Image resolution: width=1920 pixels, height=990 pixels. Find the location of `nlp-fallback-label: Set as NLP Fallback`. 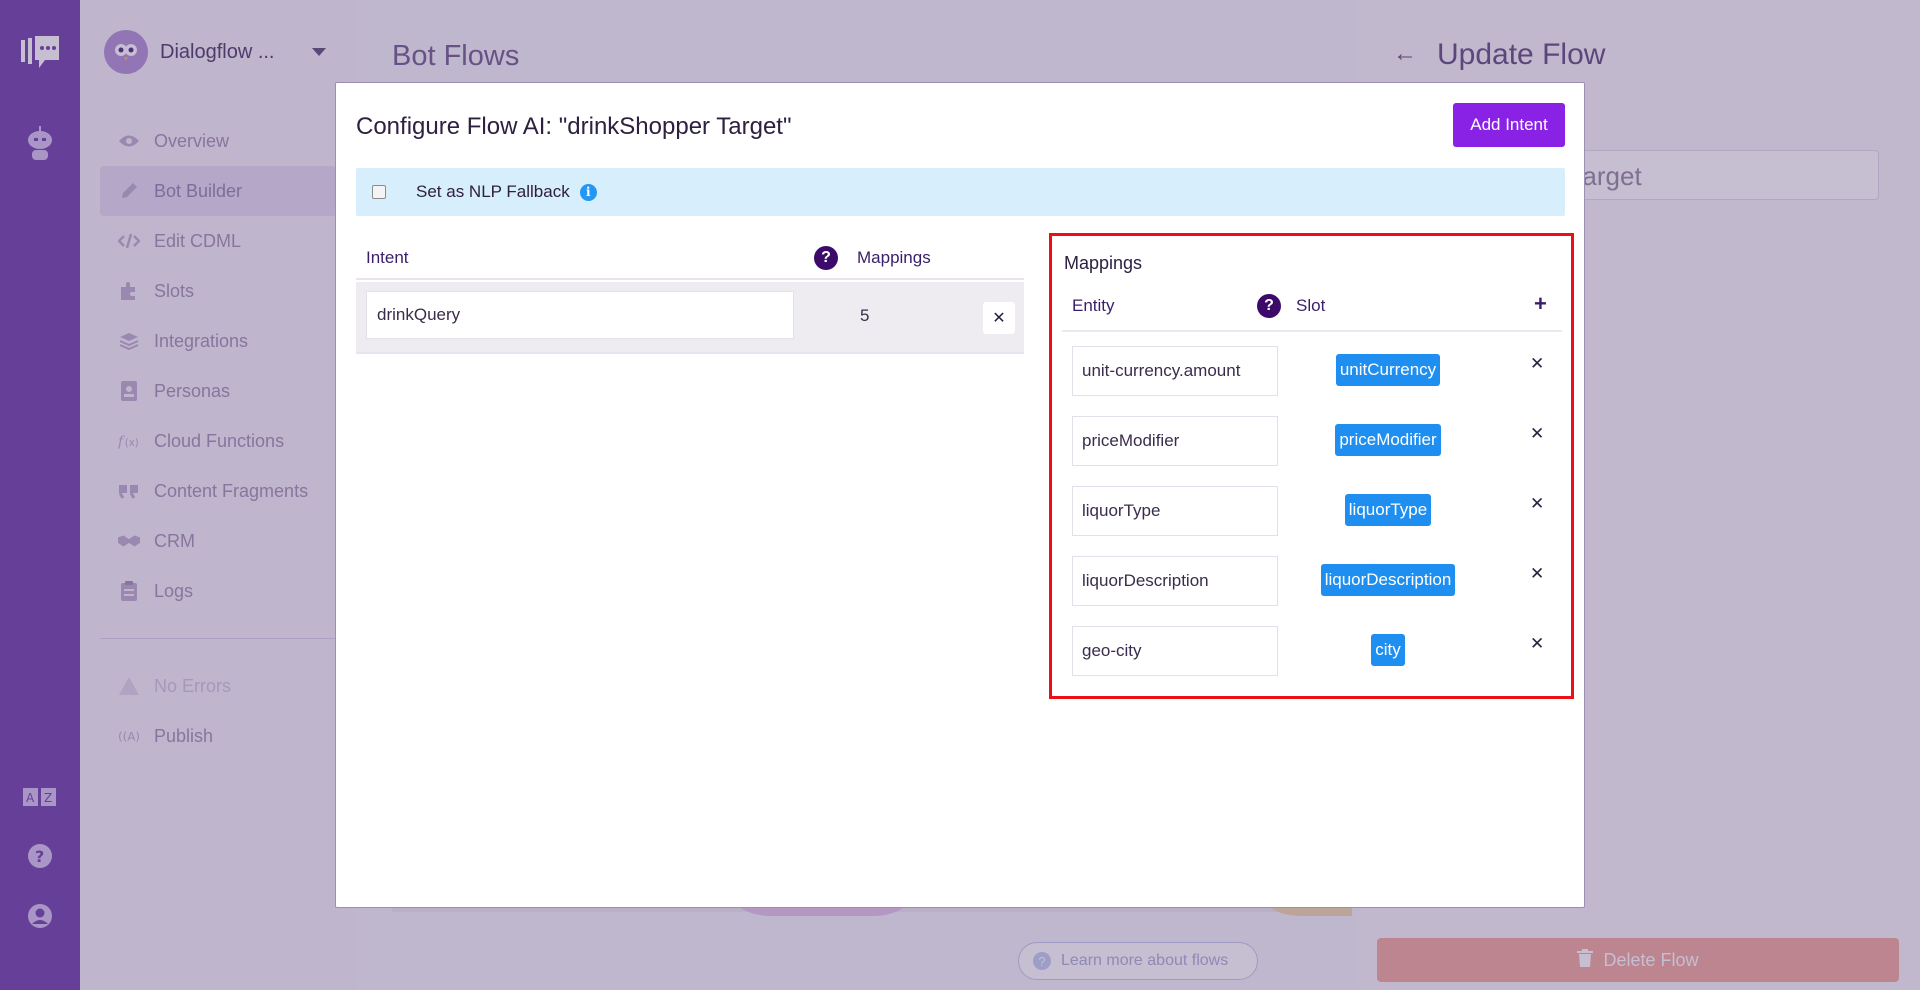

nlp-fallback-label: Set as NLP Fallback is located at coordinates (493, 191).